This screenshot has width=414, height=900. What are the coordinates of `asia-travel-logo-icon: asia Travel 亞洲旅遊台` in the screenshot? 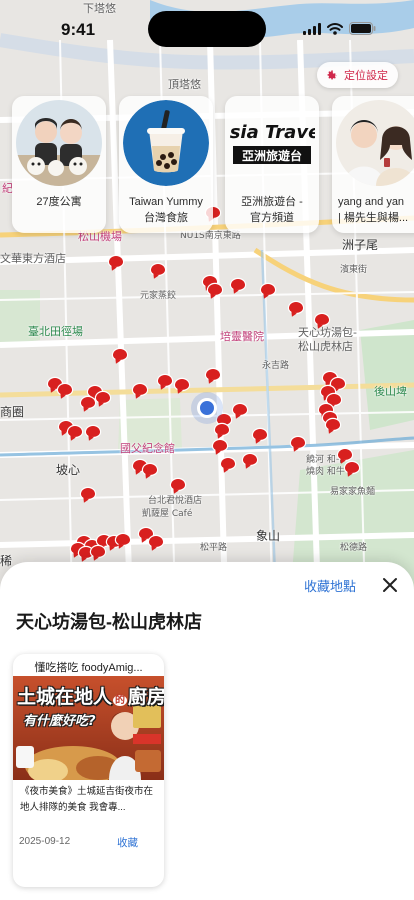 It's located at (272, 143).